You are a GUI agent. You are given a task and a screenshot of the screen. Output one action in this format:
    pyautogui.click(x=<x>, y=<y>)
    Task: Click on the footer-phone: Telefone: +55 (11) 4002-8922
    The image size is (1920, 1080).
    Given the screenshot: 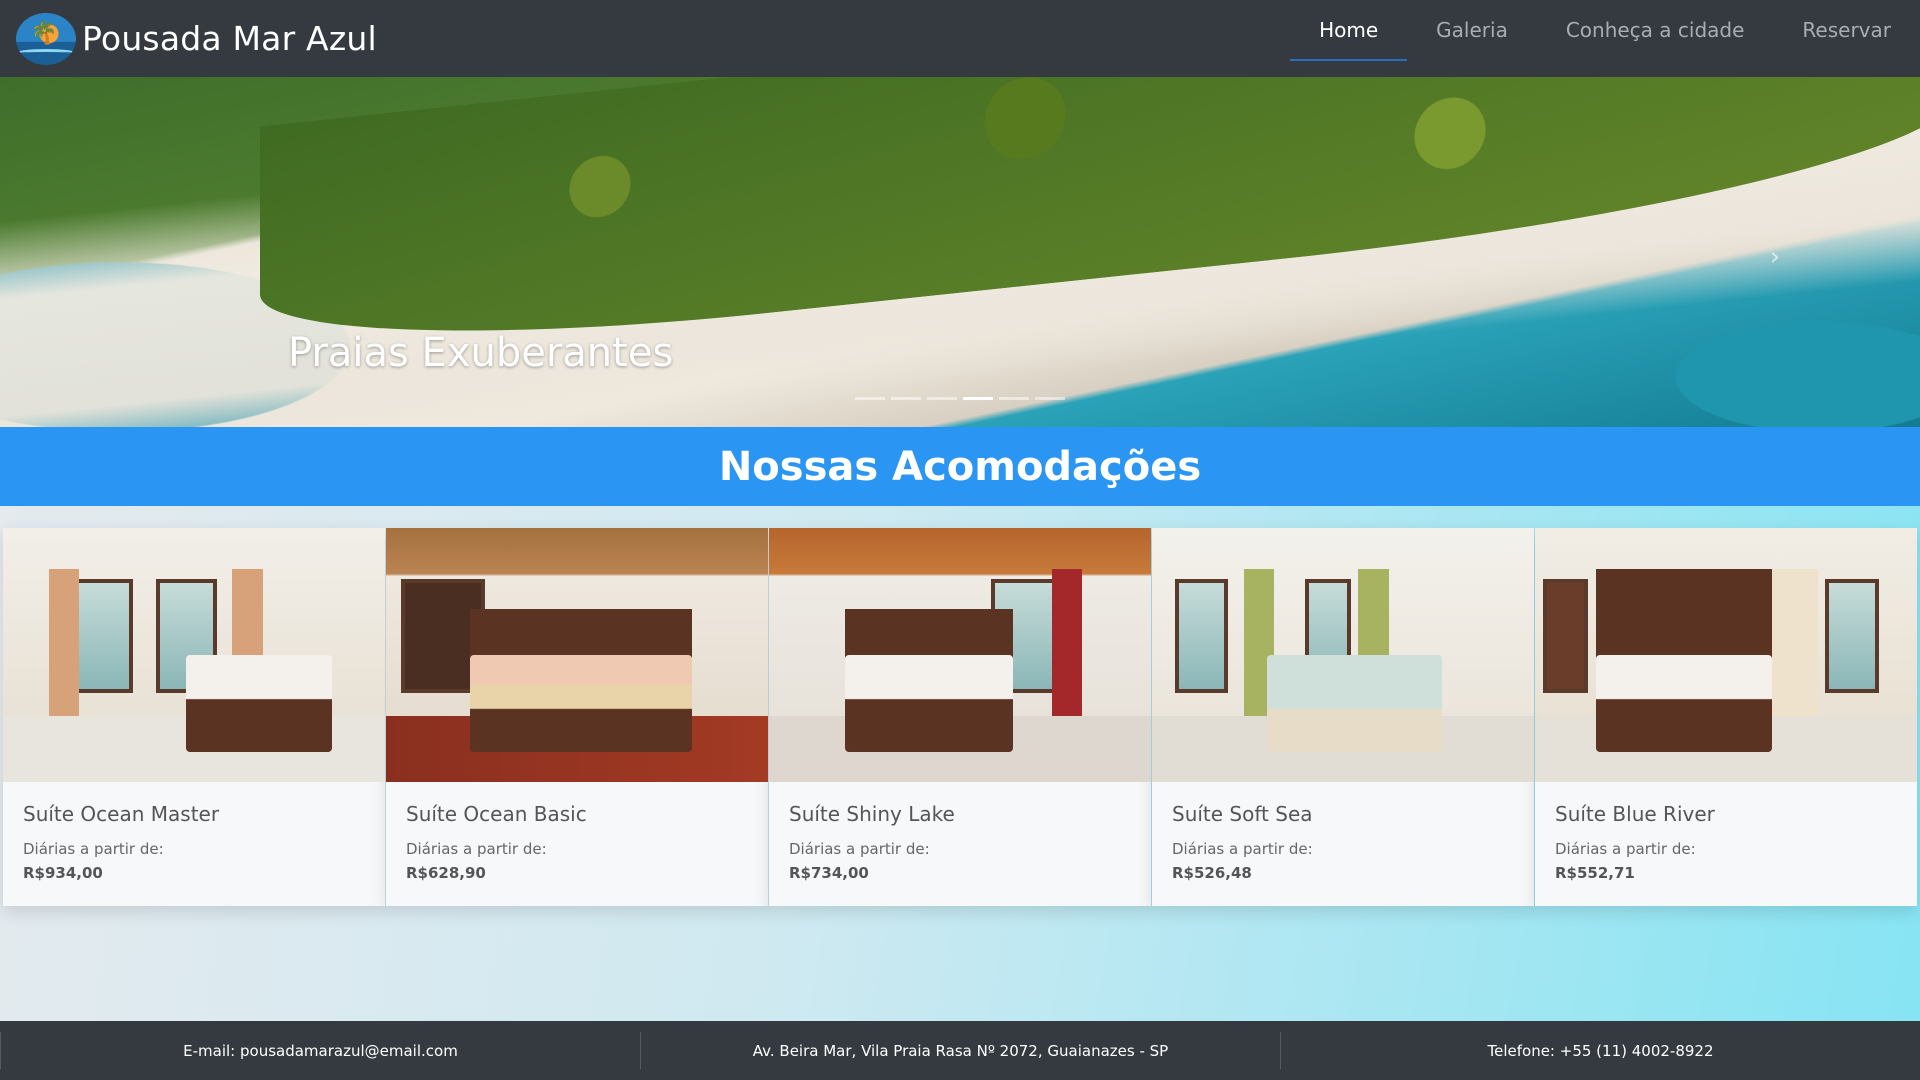 What is the action you would take?
    pyautogui.click(x=1600, y=1050)
    